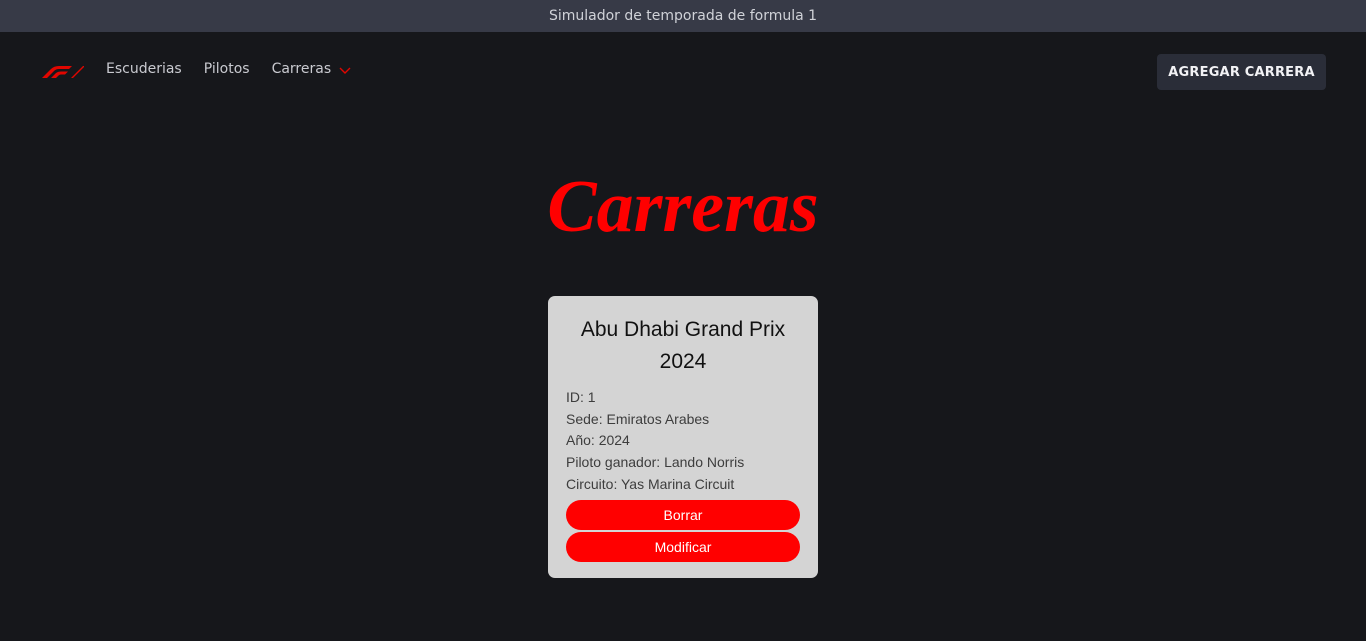 This screenshot has height=641, width=1366. Describe the element at coordinates (598, 440) in the screenshot. I see `race-year: Año: 2024` at that location.